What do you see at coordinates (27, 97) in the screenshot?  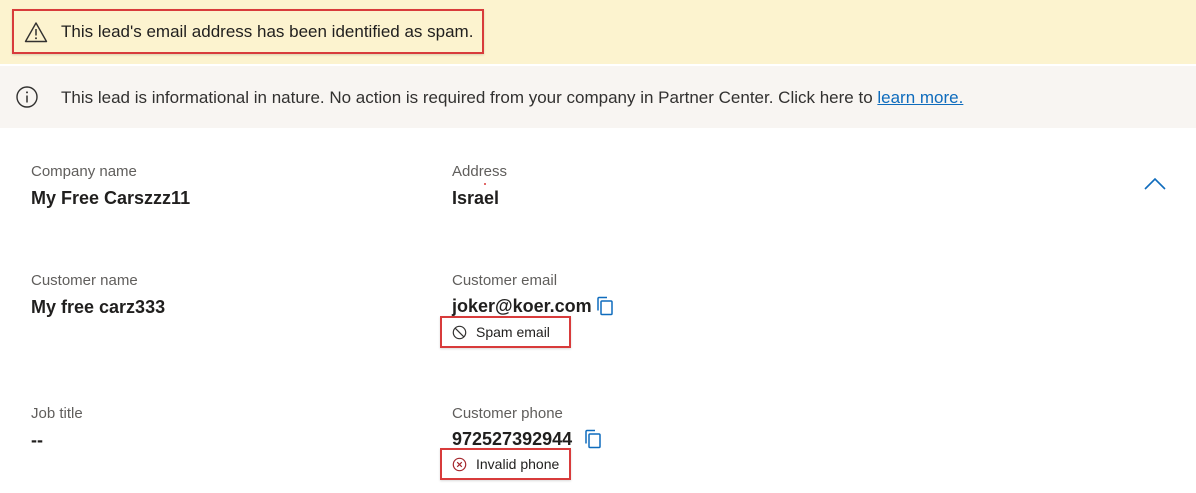 I see `info-circle-icon` at bounding box center [27, 97].